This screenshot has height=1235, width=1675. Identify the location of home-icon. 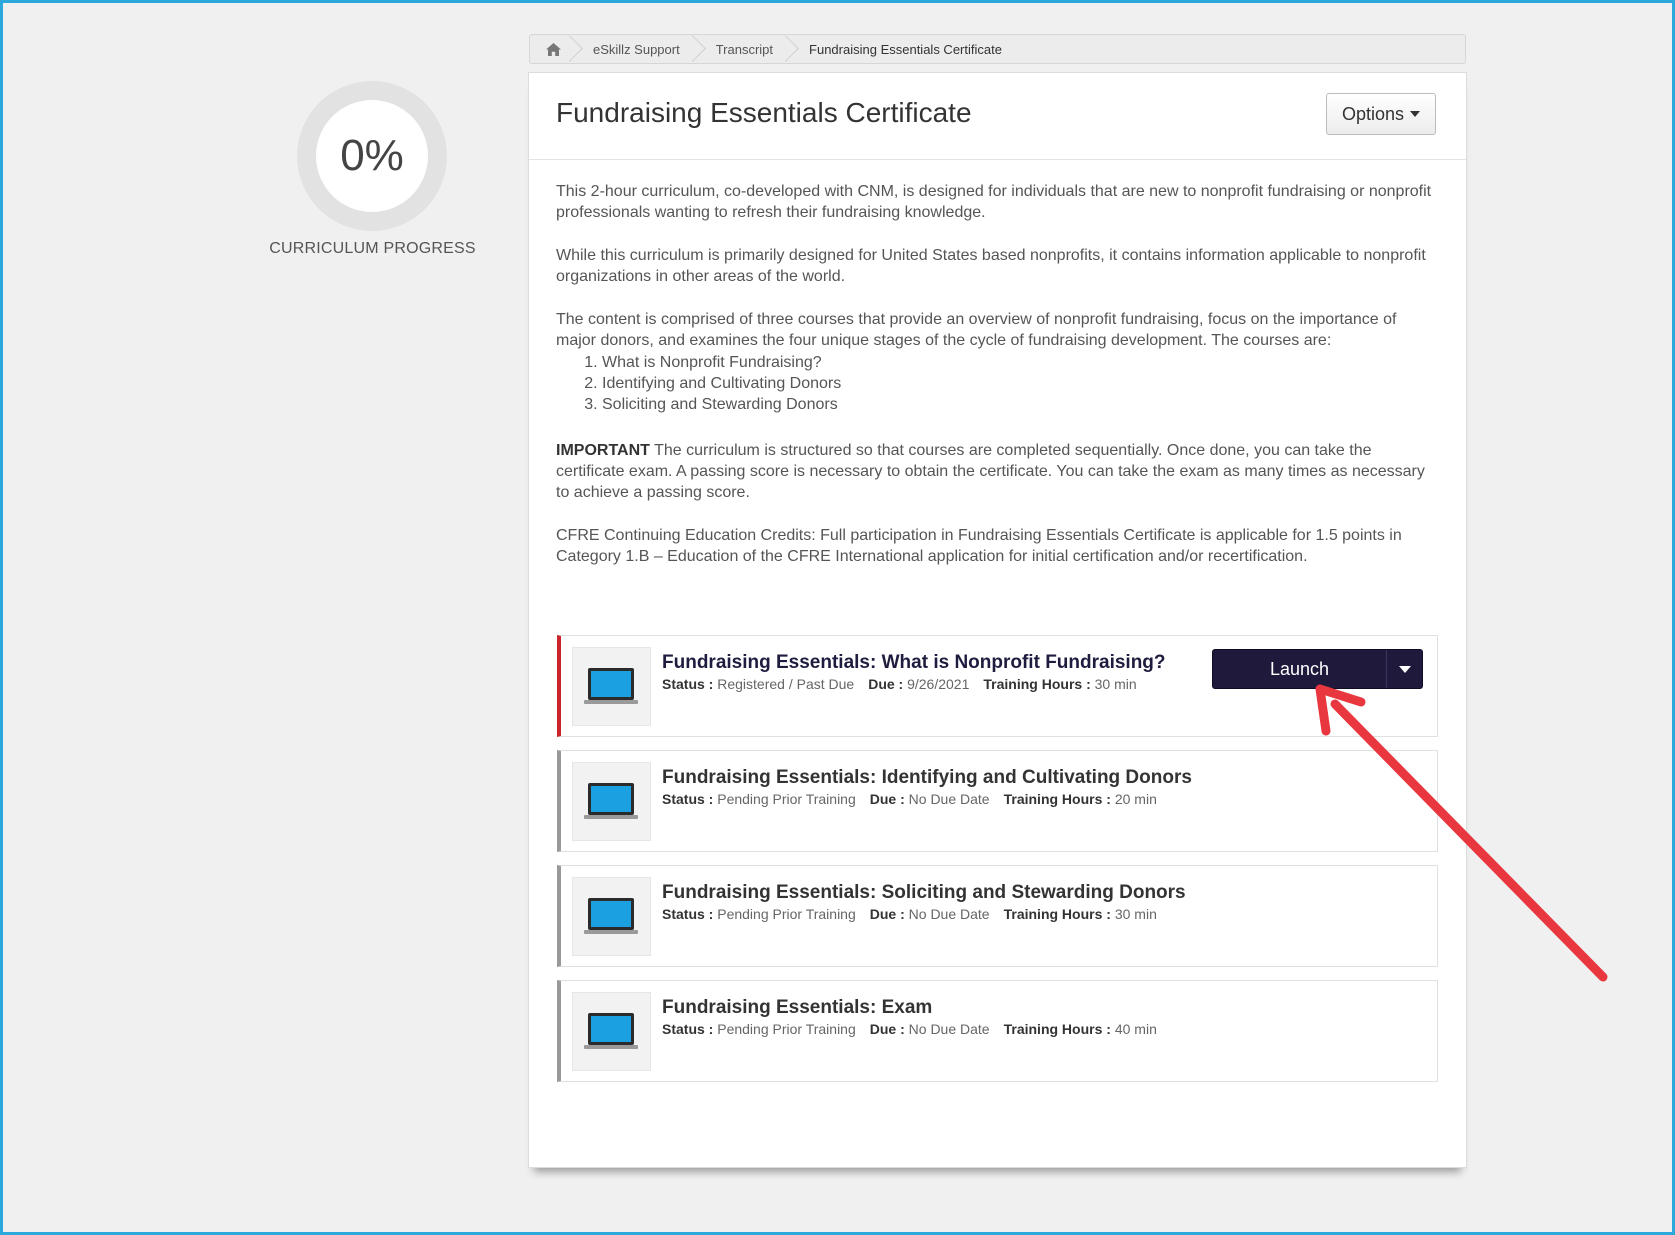
(553, 49).